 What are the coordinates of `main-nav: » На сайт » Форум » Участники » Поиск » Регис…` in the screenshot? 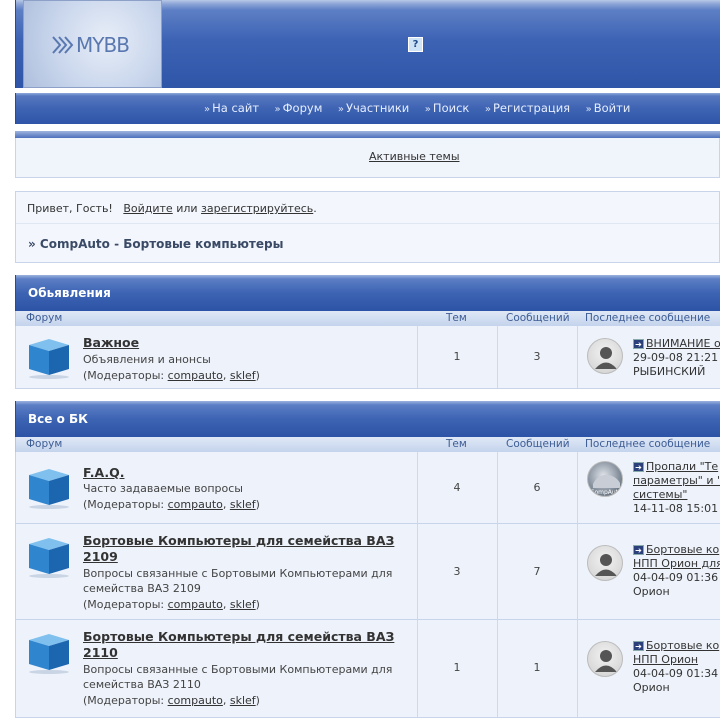 It's located at (367, 108).